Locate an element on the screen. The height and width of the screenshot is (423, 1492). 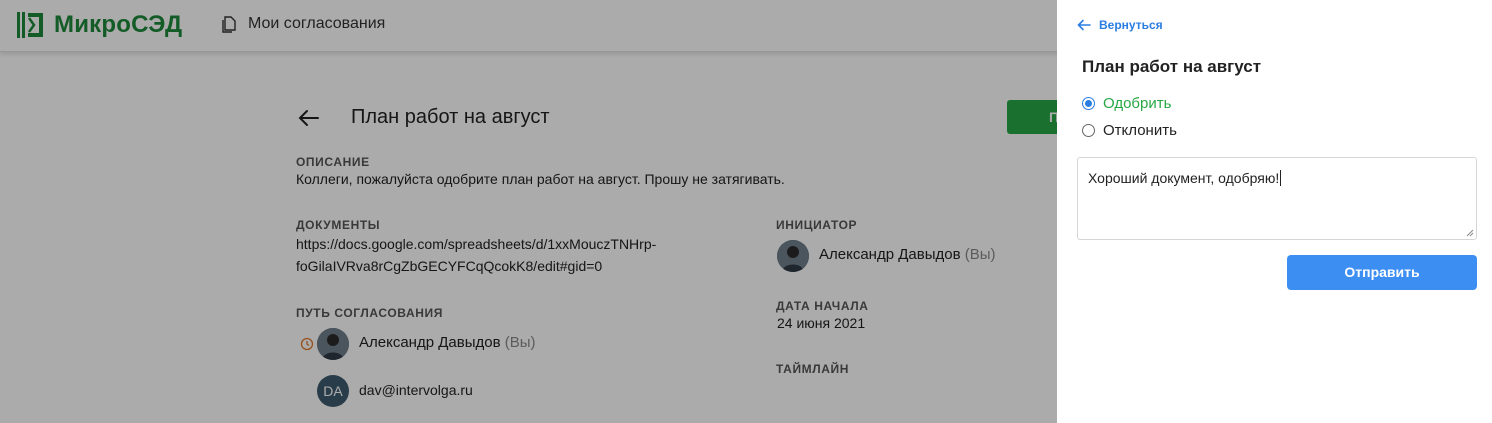
arrow-left-icon is located at coordinates (1084, 25).